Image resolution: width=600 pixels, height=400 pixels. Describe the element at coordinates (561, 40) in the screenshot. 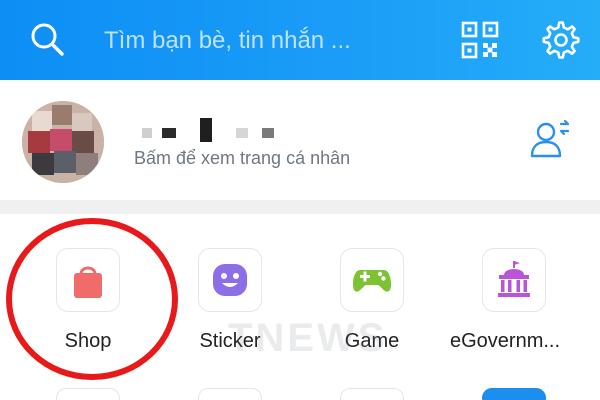

I see `gear-icon` at that location.